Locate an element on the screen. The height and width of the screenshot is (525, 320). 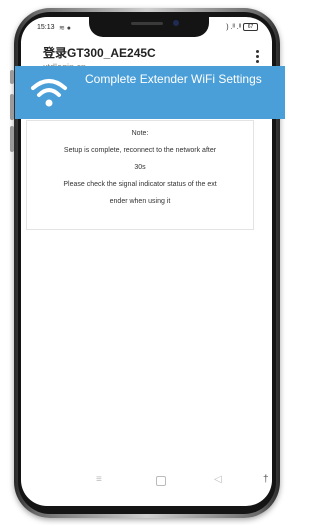
home-icon is located at coordinates (161, 481).